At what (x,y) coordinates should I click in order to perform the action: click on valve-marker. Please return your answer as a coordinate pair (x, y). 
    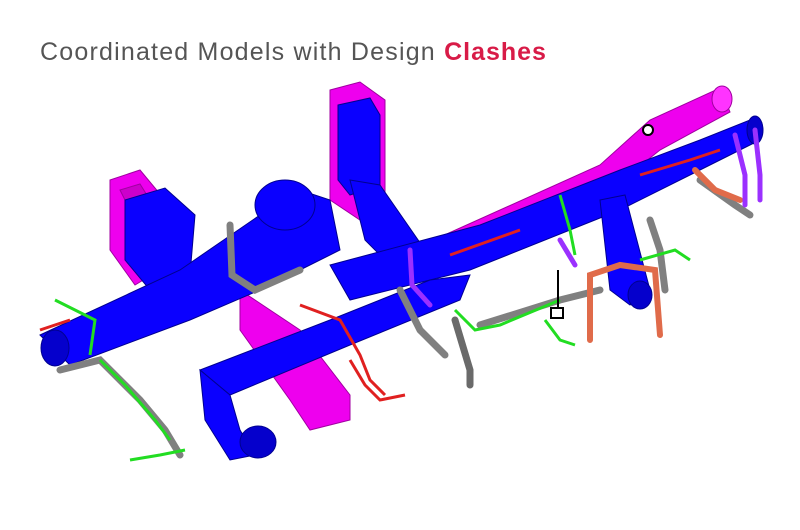
    Looking at the image, I should click on (557, 294).